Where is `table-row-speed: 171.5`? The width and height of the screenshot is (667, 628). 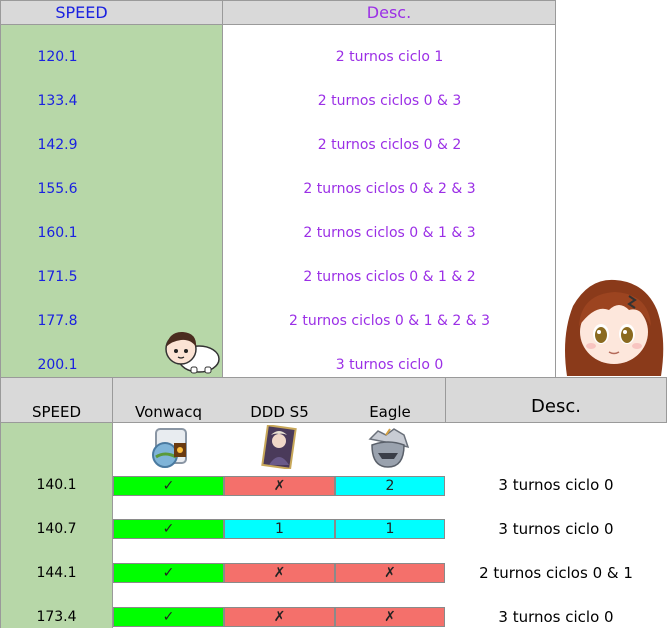 table-row-speed: 171.5 is located at coordinates (57, 277).